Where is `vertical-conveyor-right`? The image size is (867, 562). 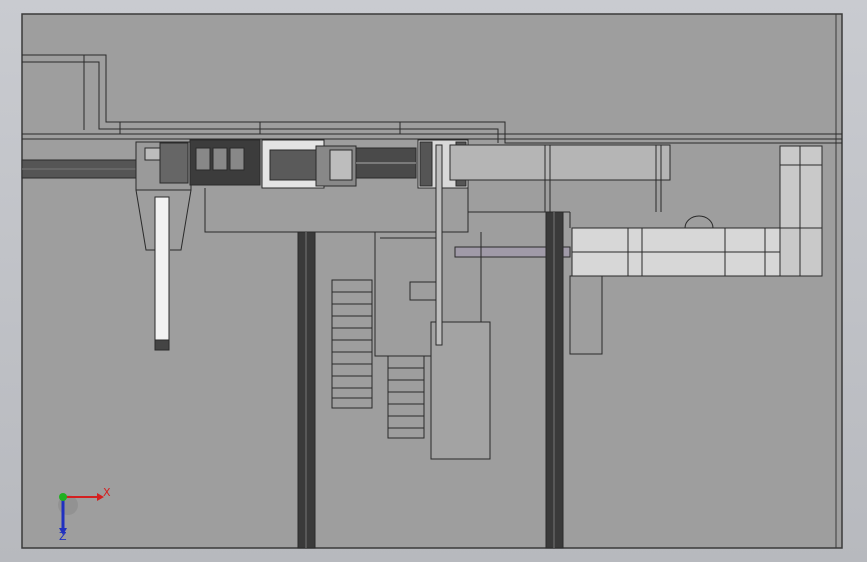 vertical-conveyor-right is located at coordinates (554, 380).